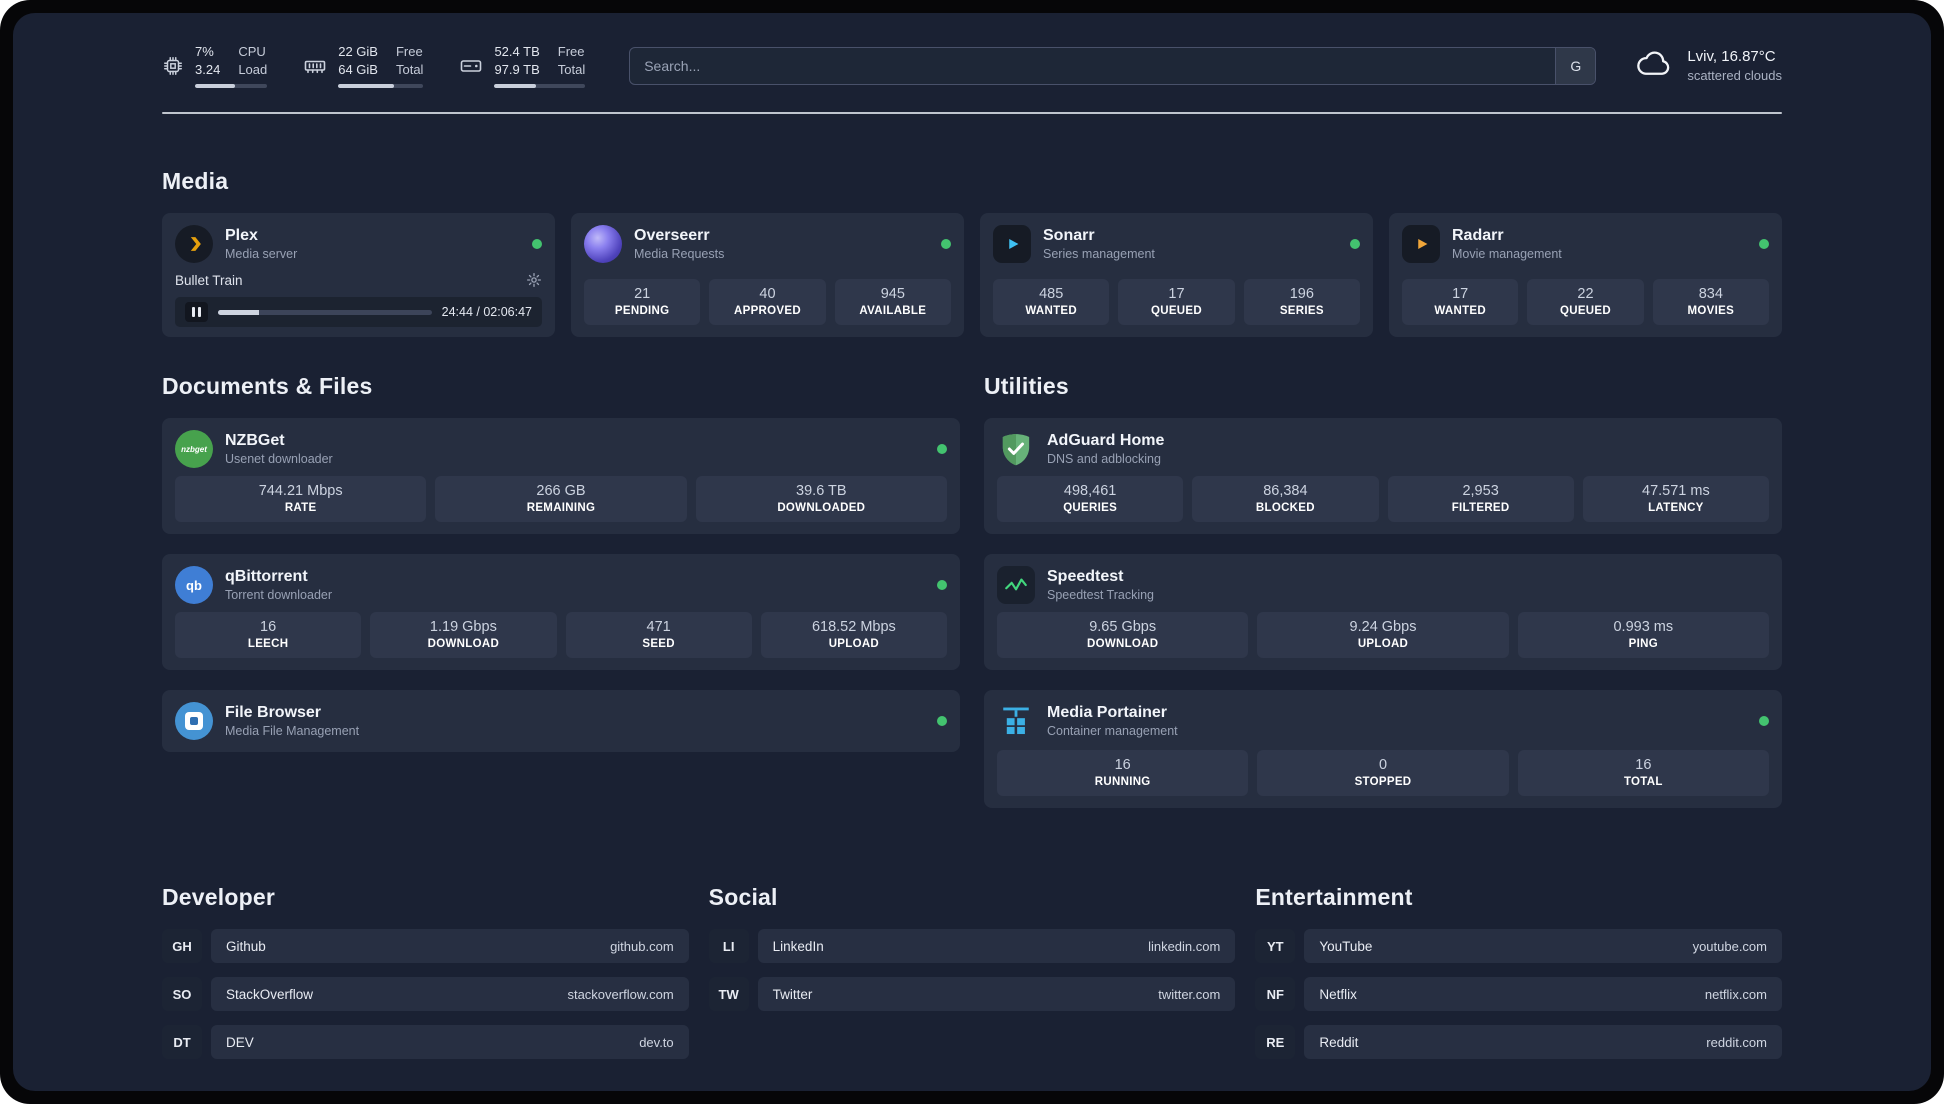  What do you see at coordinates (1731, 56) in the screenshot?
I see `weather-location: Lviv, 16.87°C` at bounding box center [1731, 56].